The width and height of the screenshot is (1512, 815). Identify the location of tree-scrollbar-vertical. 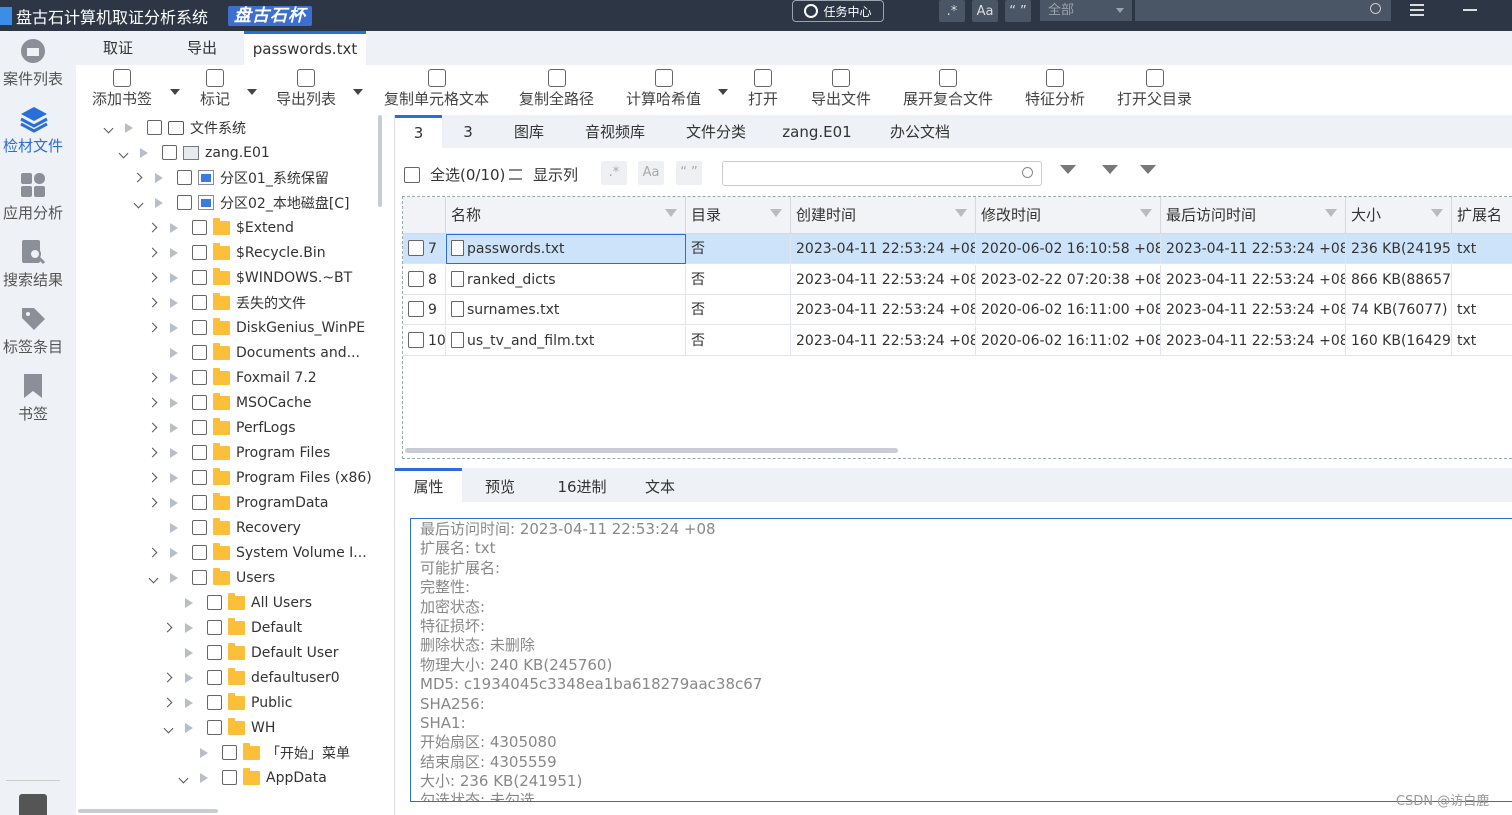
(380, 161).